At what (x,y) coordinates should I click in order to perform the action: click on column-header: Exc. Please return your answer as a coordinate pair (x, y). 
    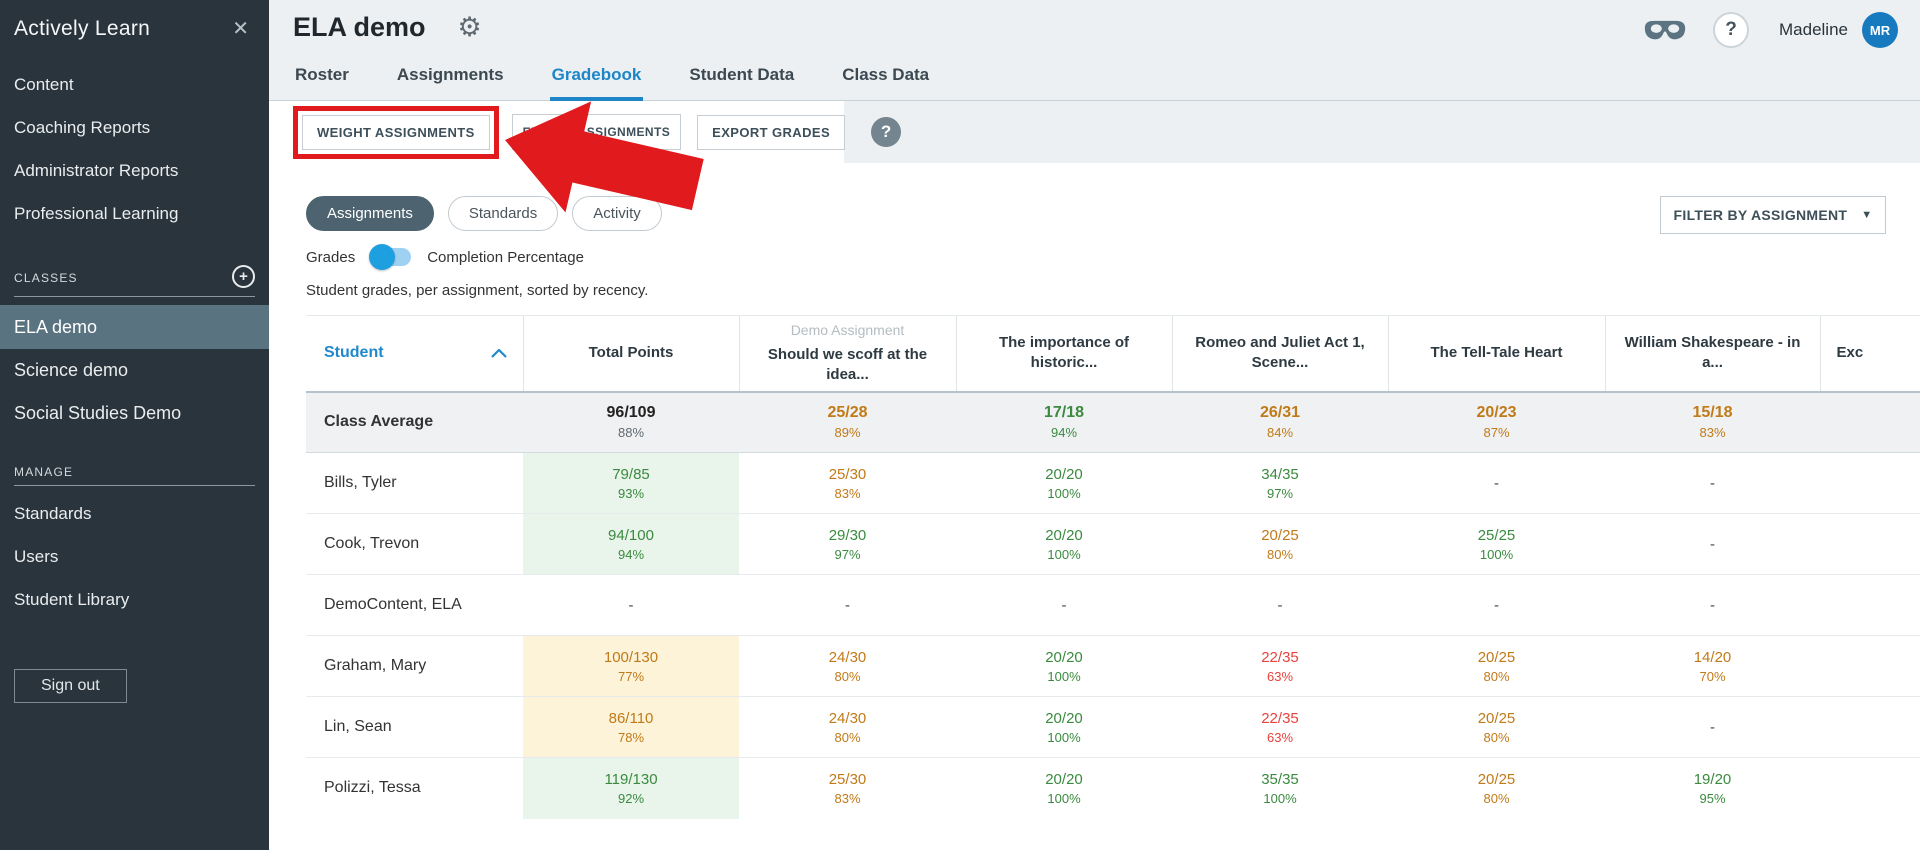
    Looking at the image, I should click on (1869, 353).